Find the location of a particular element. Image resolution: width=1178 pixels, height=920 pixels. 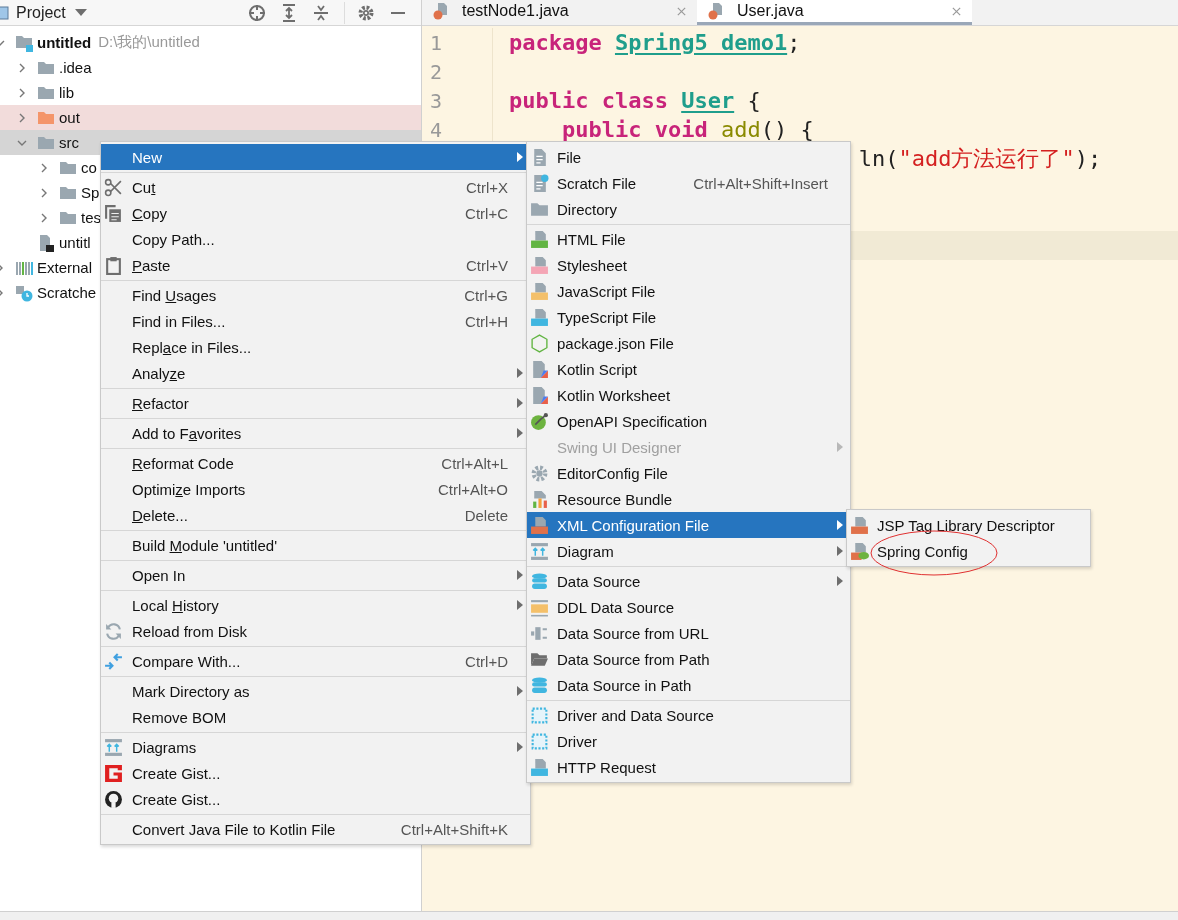

line-number: 4 is located at coordinates (436, 129).